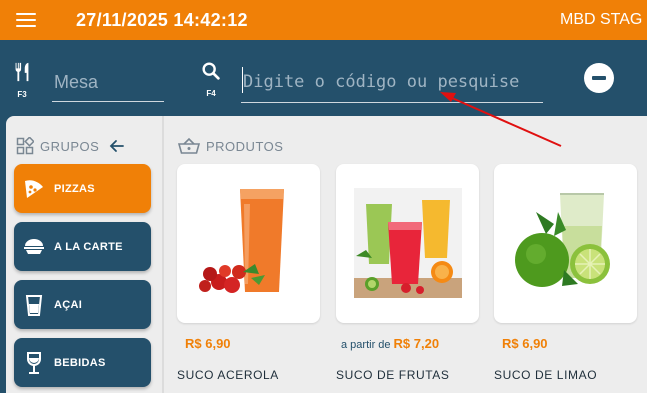 This screenshot has width=647, height=393. I want to click on products-header: PRODUTOS, so click(230, 146).